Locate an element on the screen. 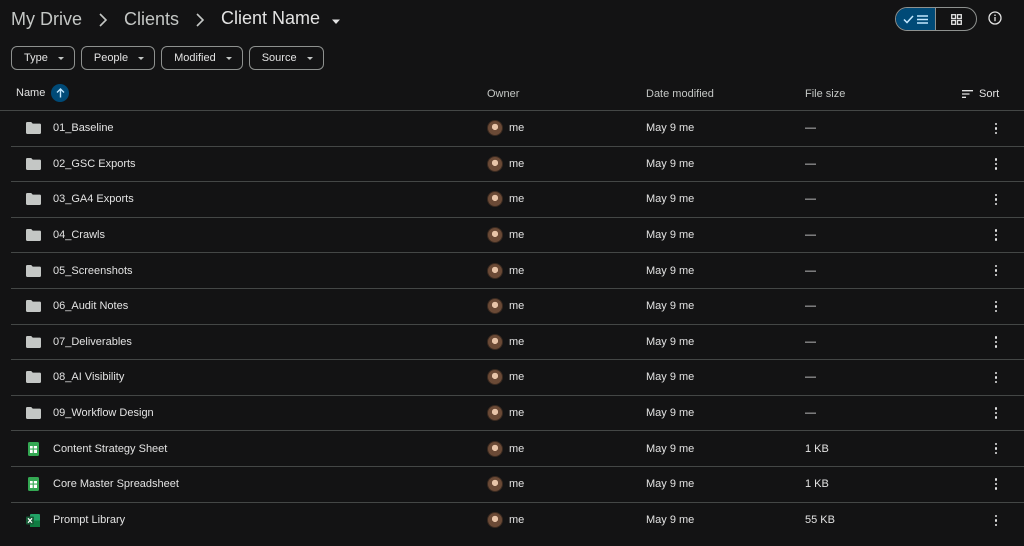 This screenshot has width=1024, height=546. column-header-date-modified: Date modified is located at coordinates (680, 94).